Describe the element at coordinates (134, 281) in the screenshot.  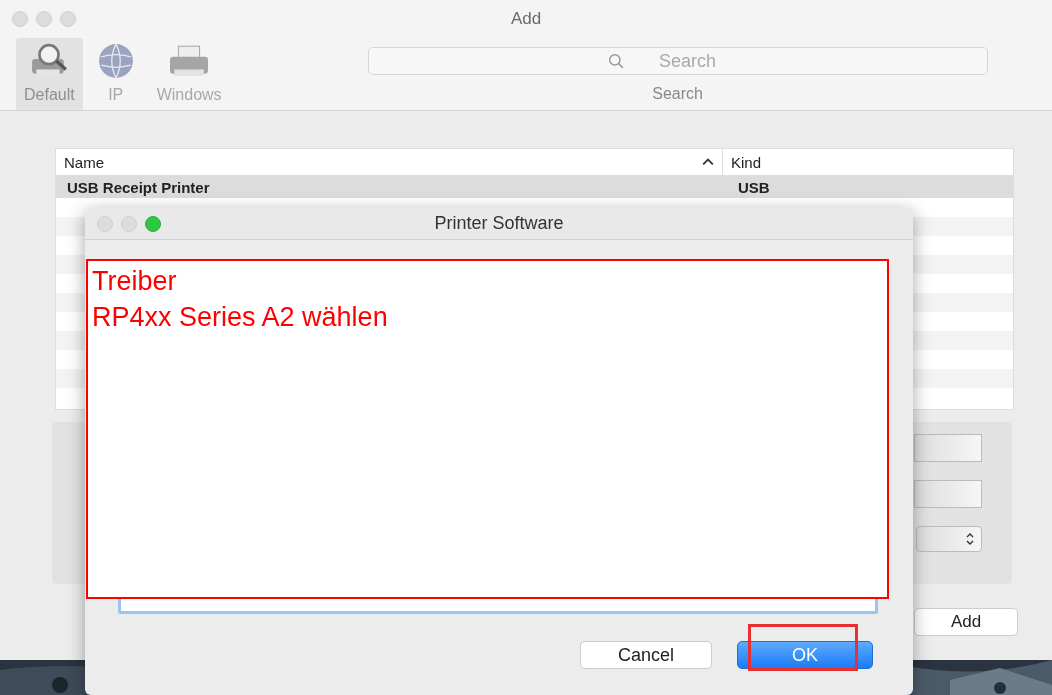
I see `annotation-text: Treiber` at that location.